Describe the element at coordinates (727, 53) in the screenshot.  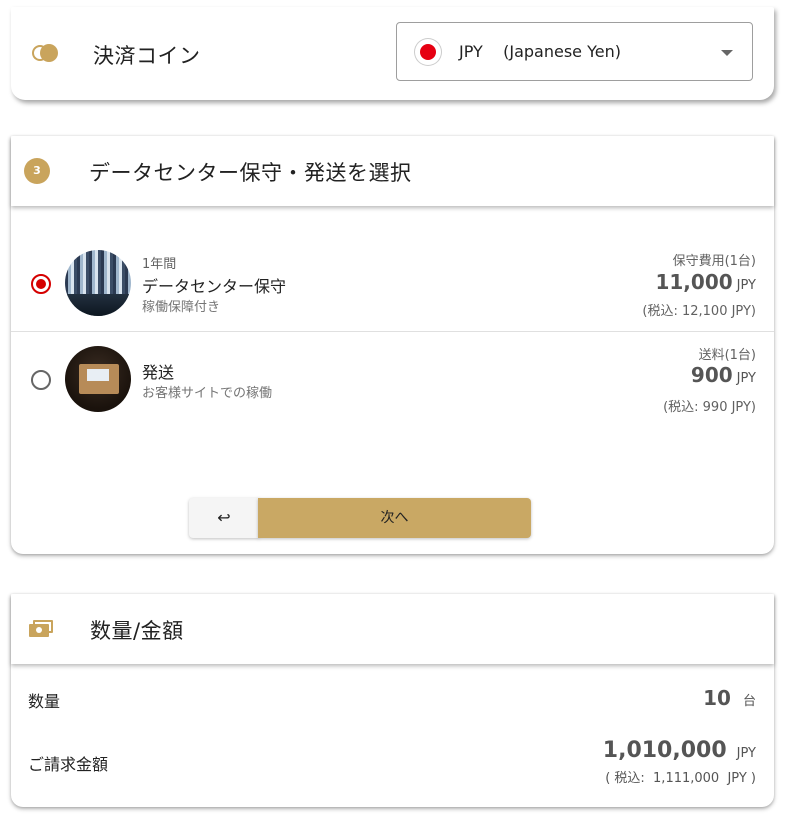
I see `chevron-down-icon` at that location.